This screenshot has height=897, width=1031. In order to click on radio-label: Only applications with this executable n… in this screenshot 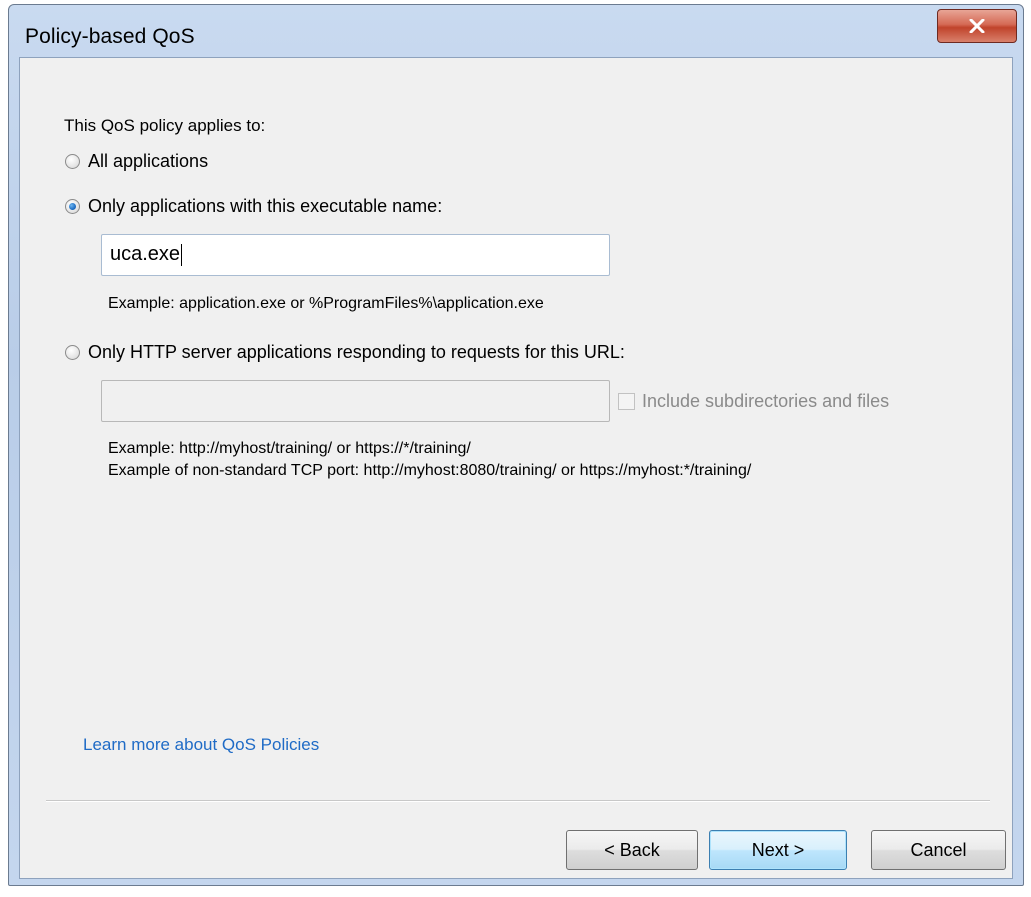, I will do `click(265, 206)`.